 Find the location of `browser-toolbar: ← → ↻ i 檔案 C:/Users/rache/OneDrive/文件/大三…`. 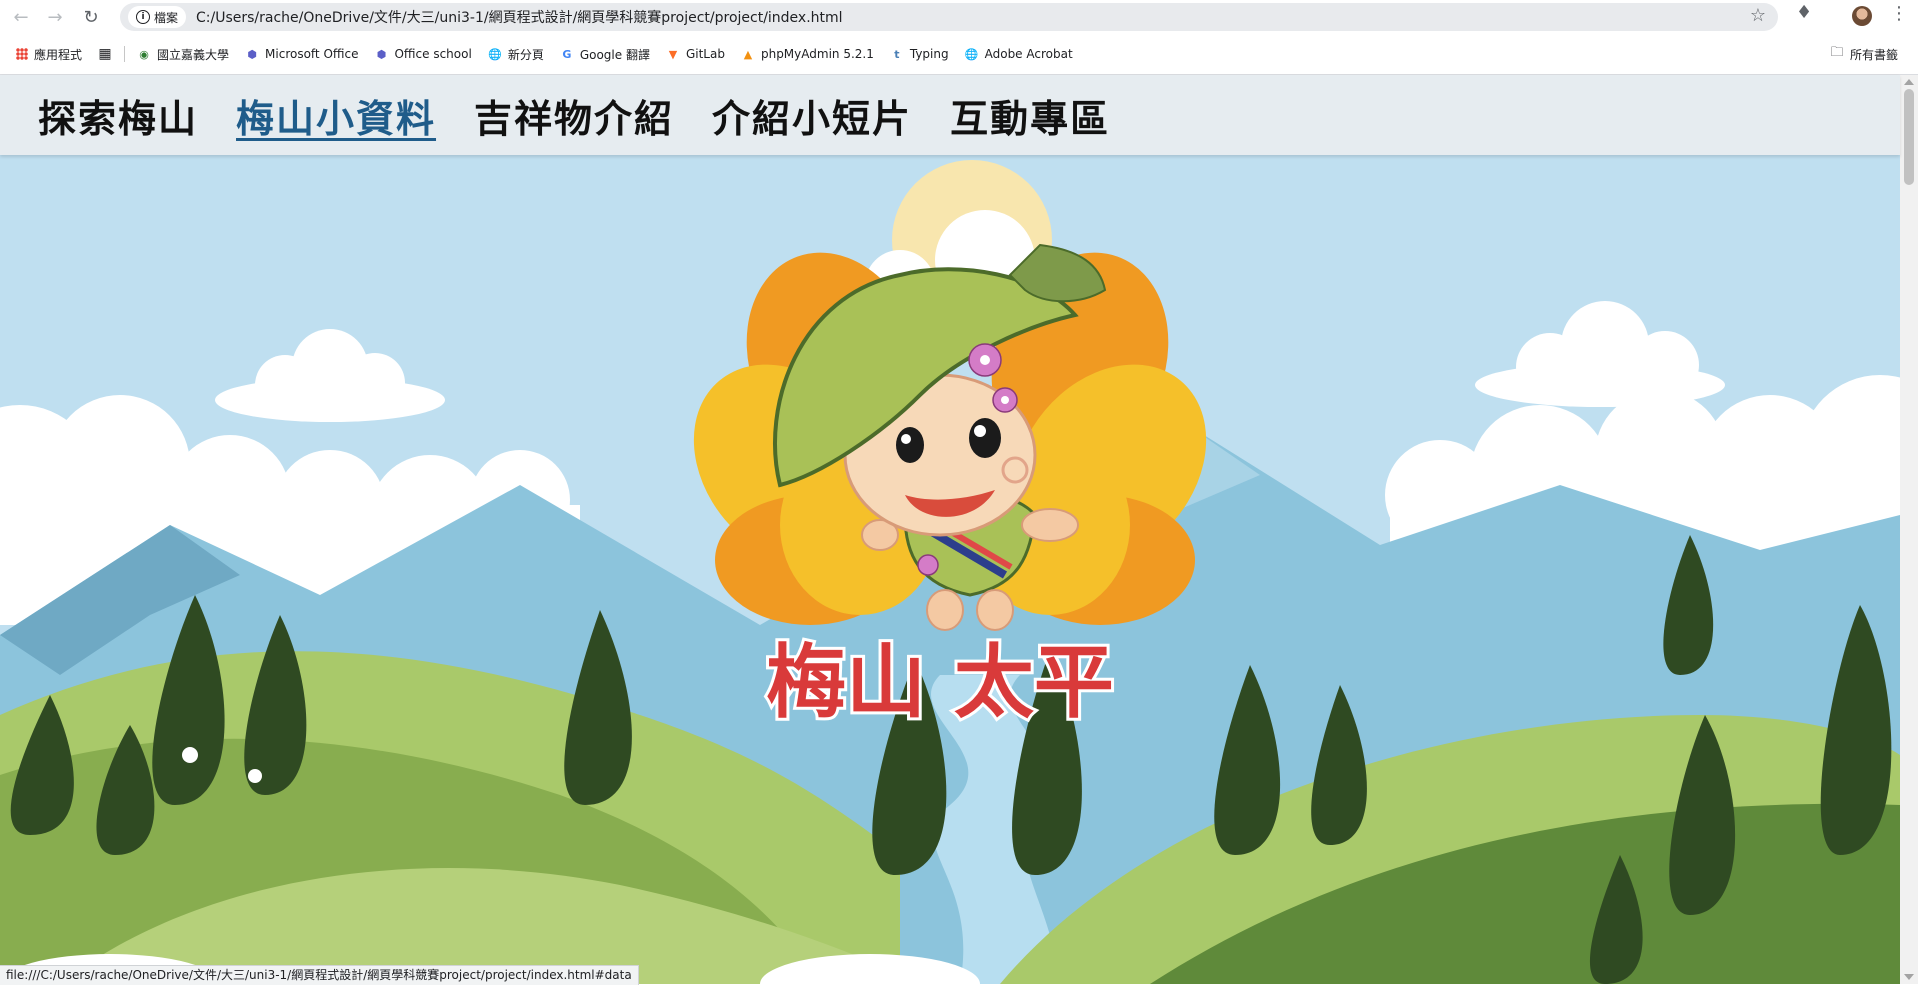

browser-toolbar: ← → ↻ i 檔案 C:/Users/rache/OneDrive/文件/大三… is located at coordinates (959, 17).